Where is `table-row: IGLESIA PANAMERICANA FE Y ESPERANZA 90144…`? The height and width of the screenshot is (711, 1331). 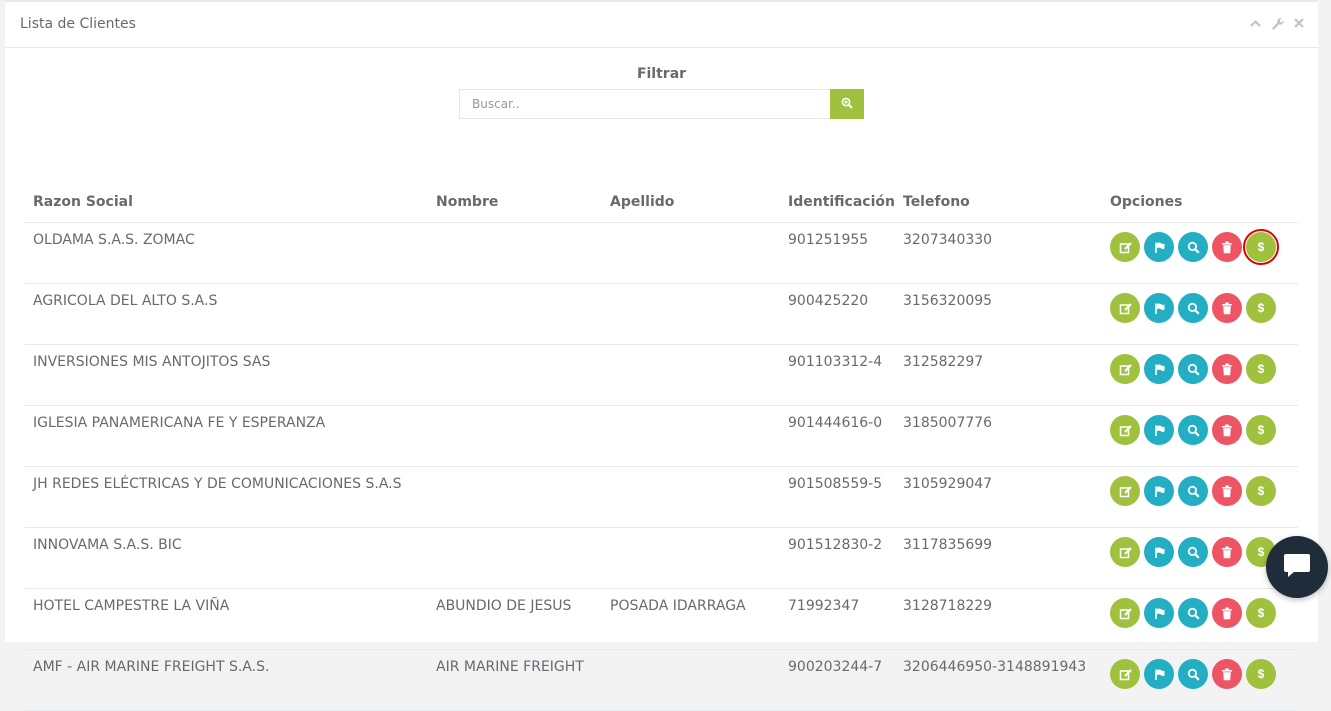 table-row: IGLESIA PANAMERICANA FE Y ESPERANZA 90144… is located at coordinates (661, 436).